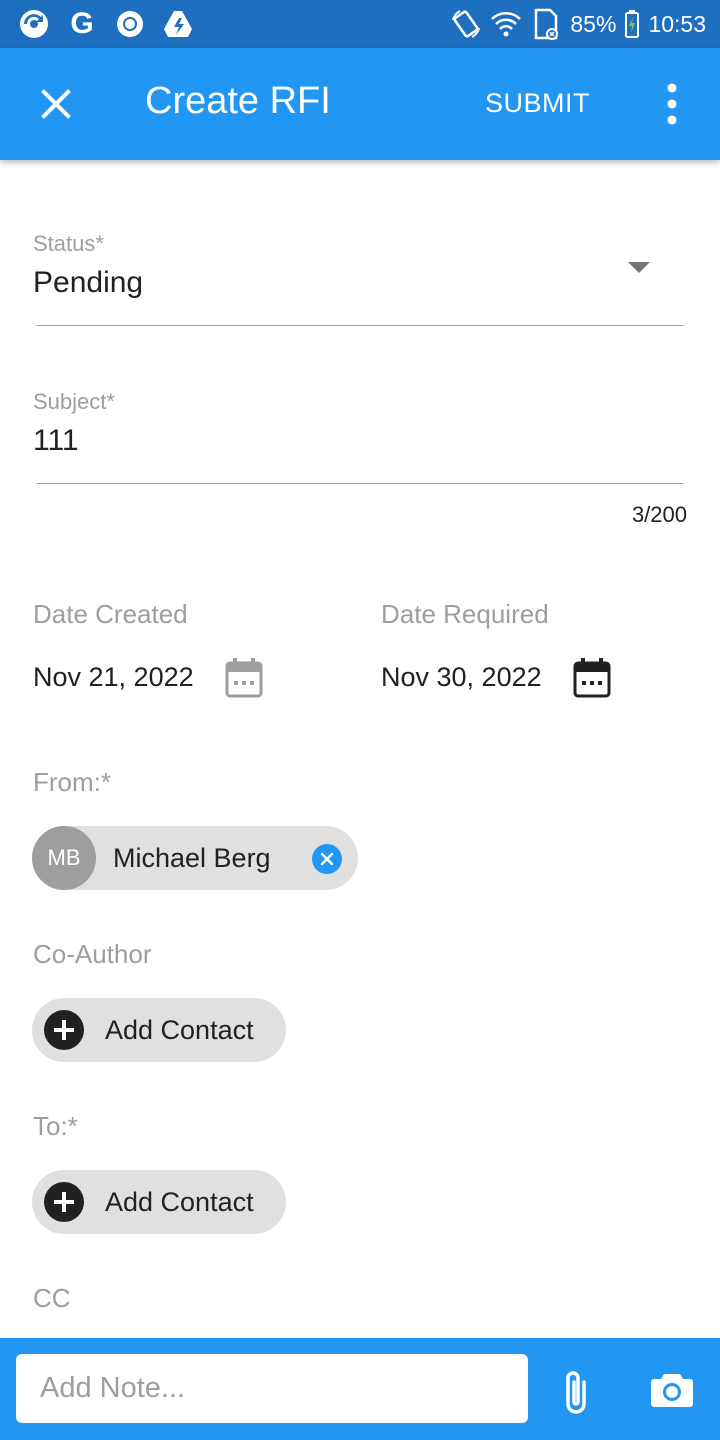 The height and width of the screenshot is (1440, 720). Describe the element at coordinates (466, 24) in the screenshot. I see `rotate-icon` at that location.